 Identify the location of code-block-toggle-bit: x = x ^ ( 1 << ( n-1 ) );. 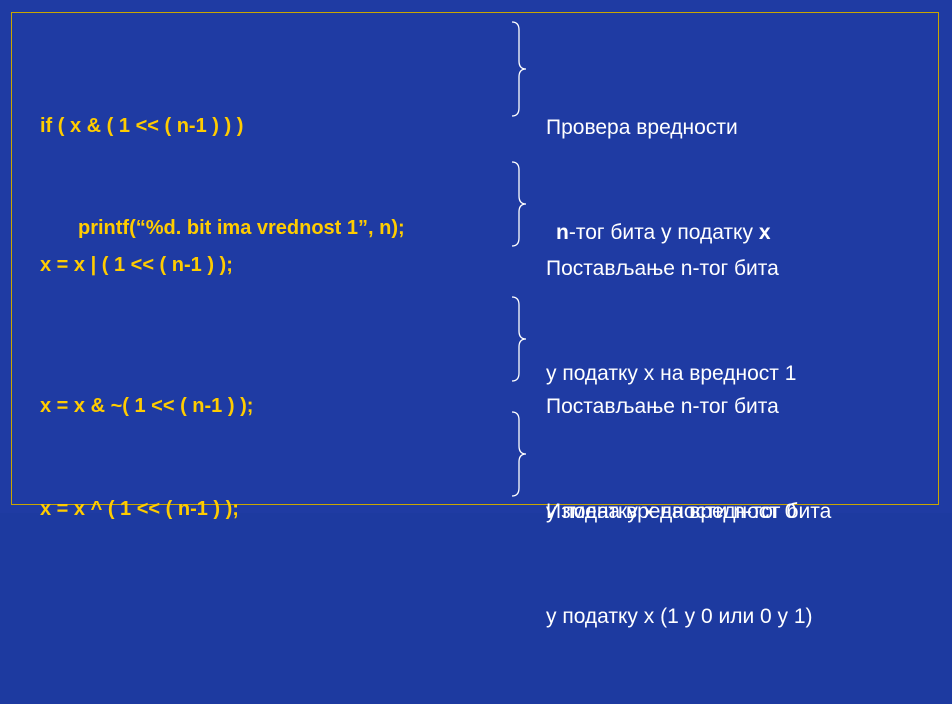
(139, 509).